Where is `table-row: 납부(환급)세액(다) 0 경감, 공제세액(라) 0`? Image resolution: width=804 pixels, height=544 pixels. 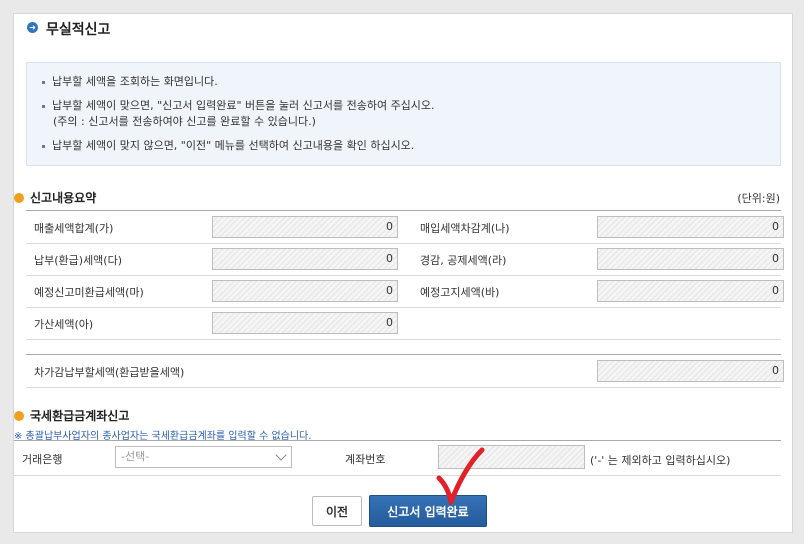
table-row: 납부(환급)세액(다) 0 경감, 공제세액(라) 0 is located at coordinates (405, 259).